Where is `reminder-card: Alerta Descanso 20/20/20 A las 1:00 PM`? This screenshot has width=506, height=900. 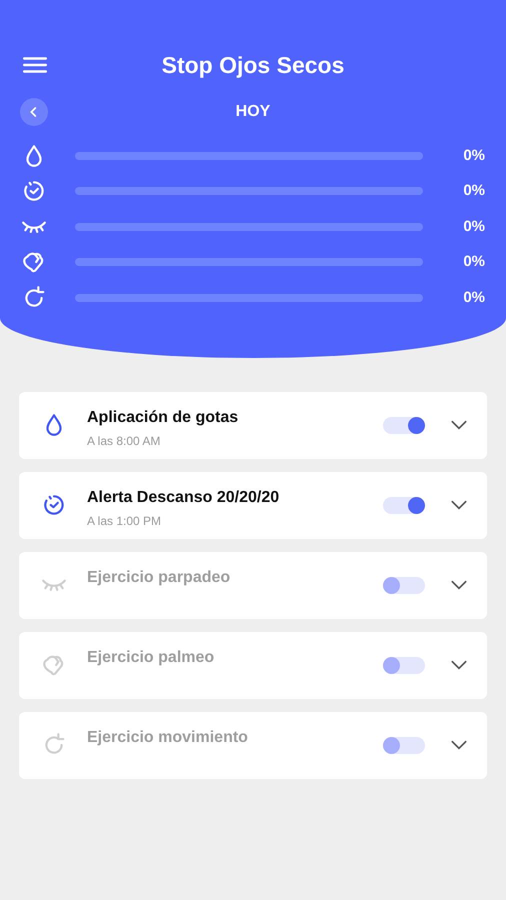
reminder-card: Alerta Descanso 20/20/20 A las 1:00 PM is located at coordinates (253, 505).